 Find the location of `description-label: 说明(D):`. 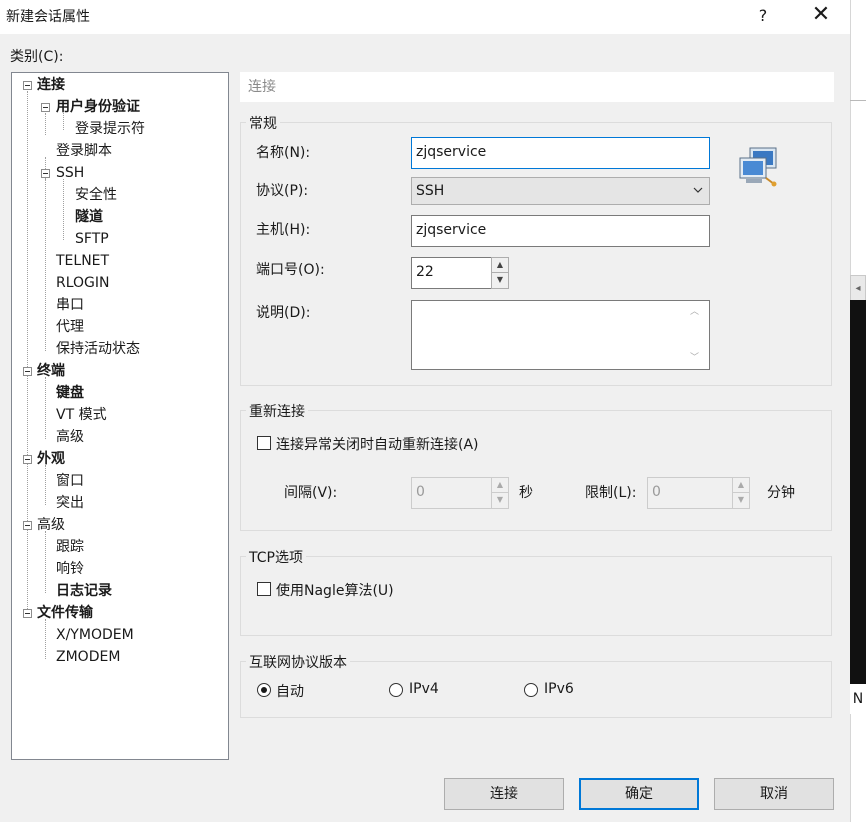

description-label: 说明(D): is located at coordinates (283, 313).